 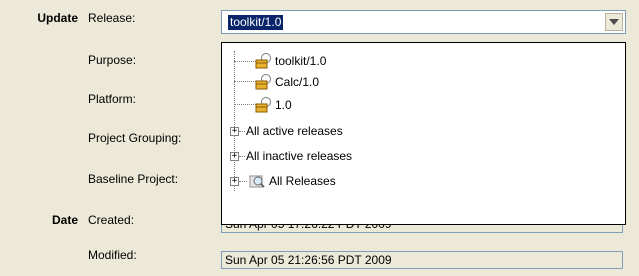 I want to click on tree-item-all-inactive: All inactive releases, so click(x=299, y=156).